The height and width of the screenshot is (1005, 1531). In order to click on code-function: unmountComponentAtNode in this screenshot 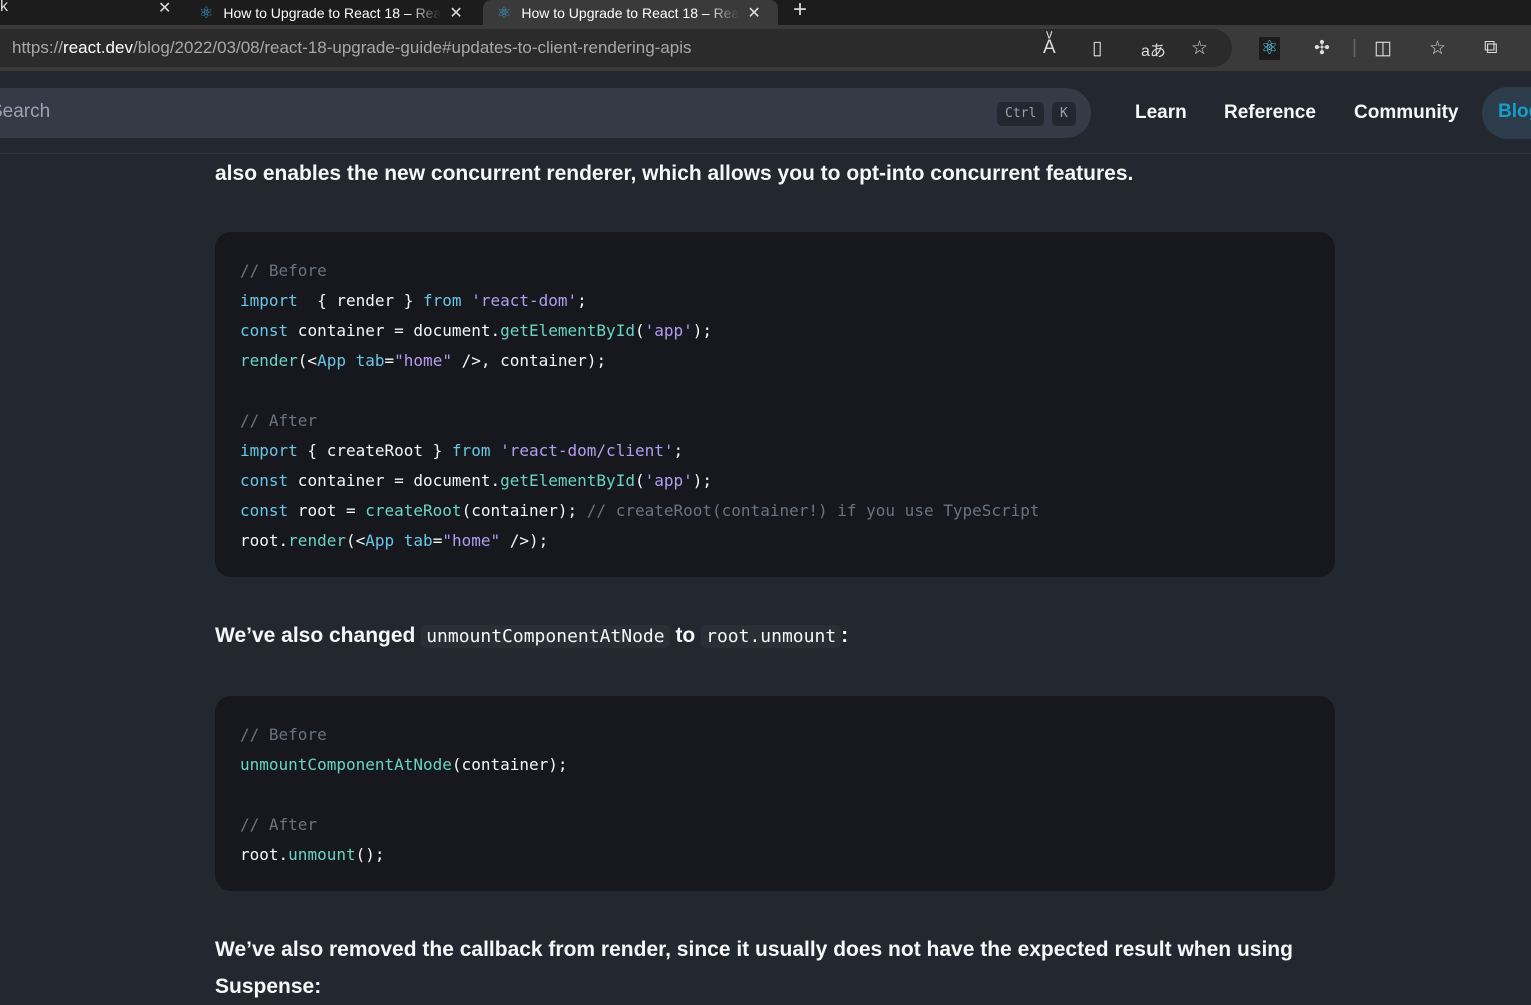, I will do `click(346, 764)`.